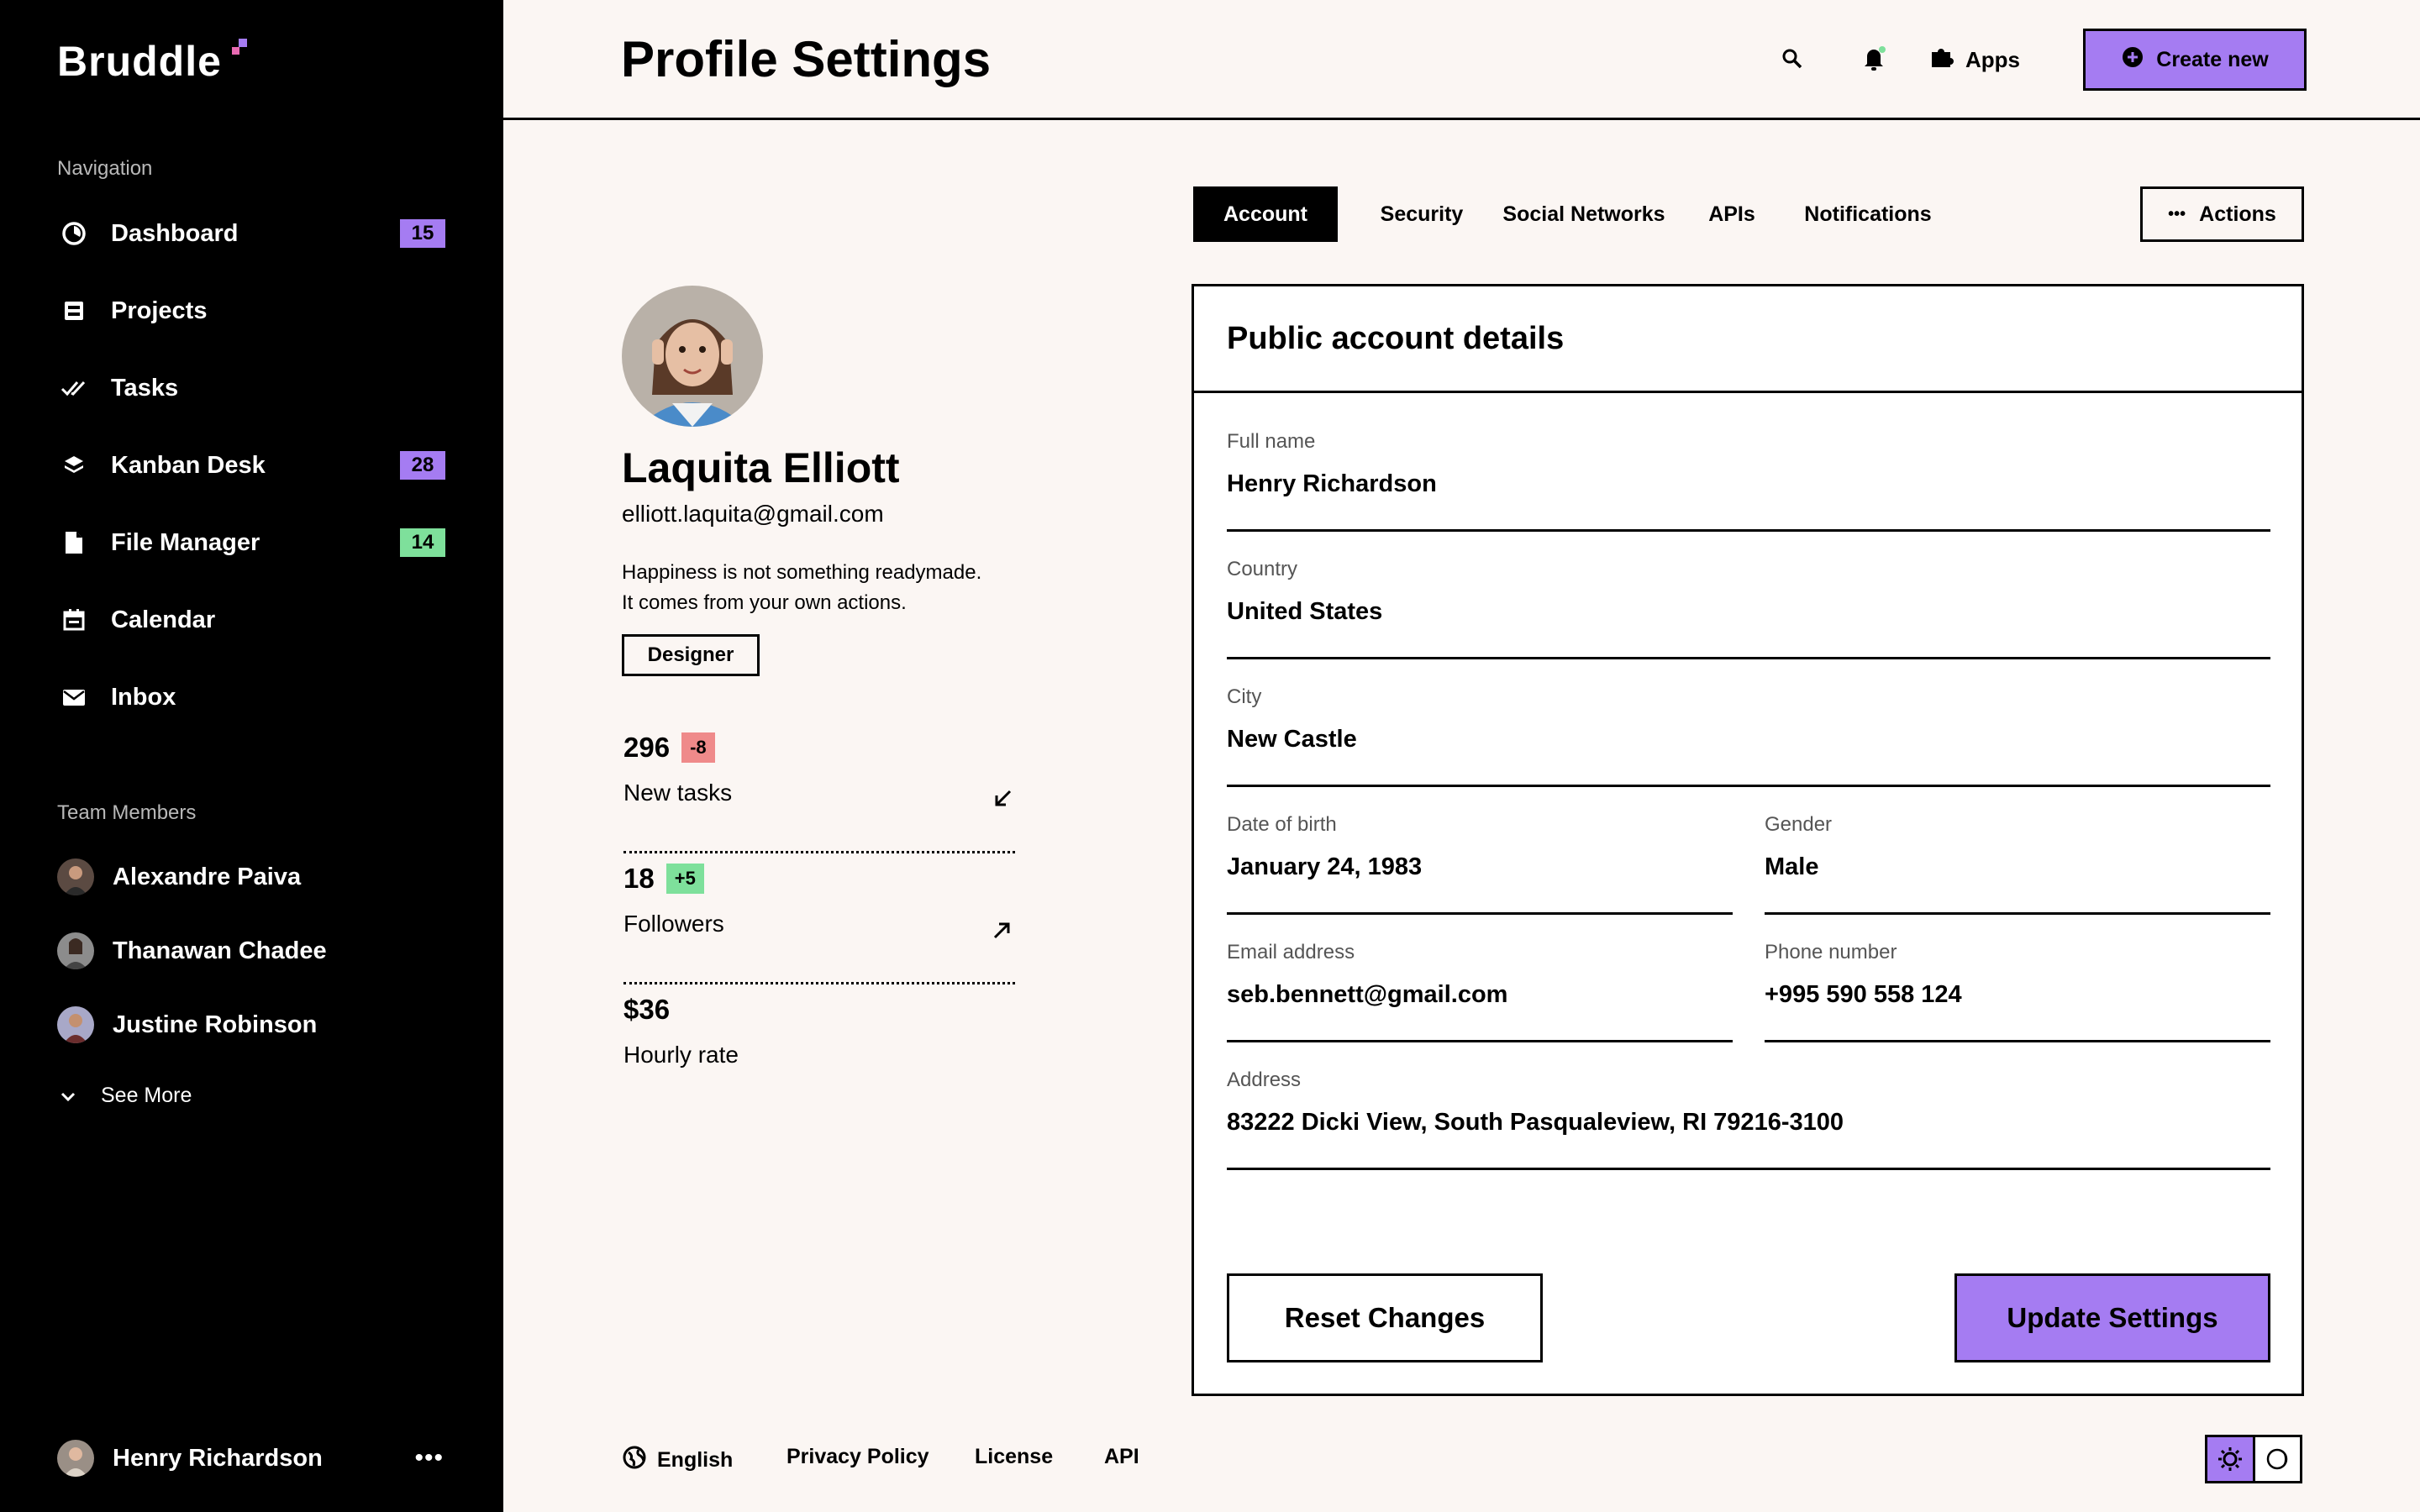  I want to click on field-label: Gender, so click(1799, 824).